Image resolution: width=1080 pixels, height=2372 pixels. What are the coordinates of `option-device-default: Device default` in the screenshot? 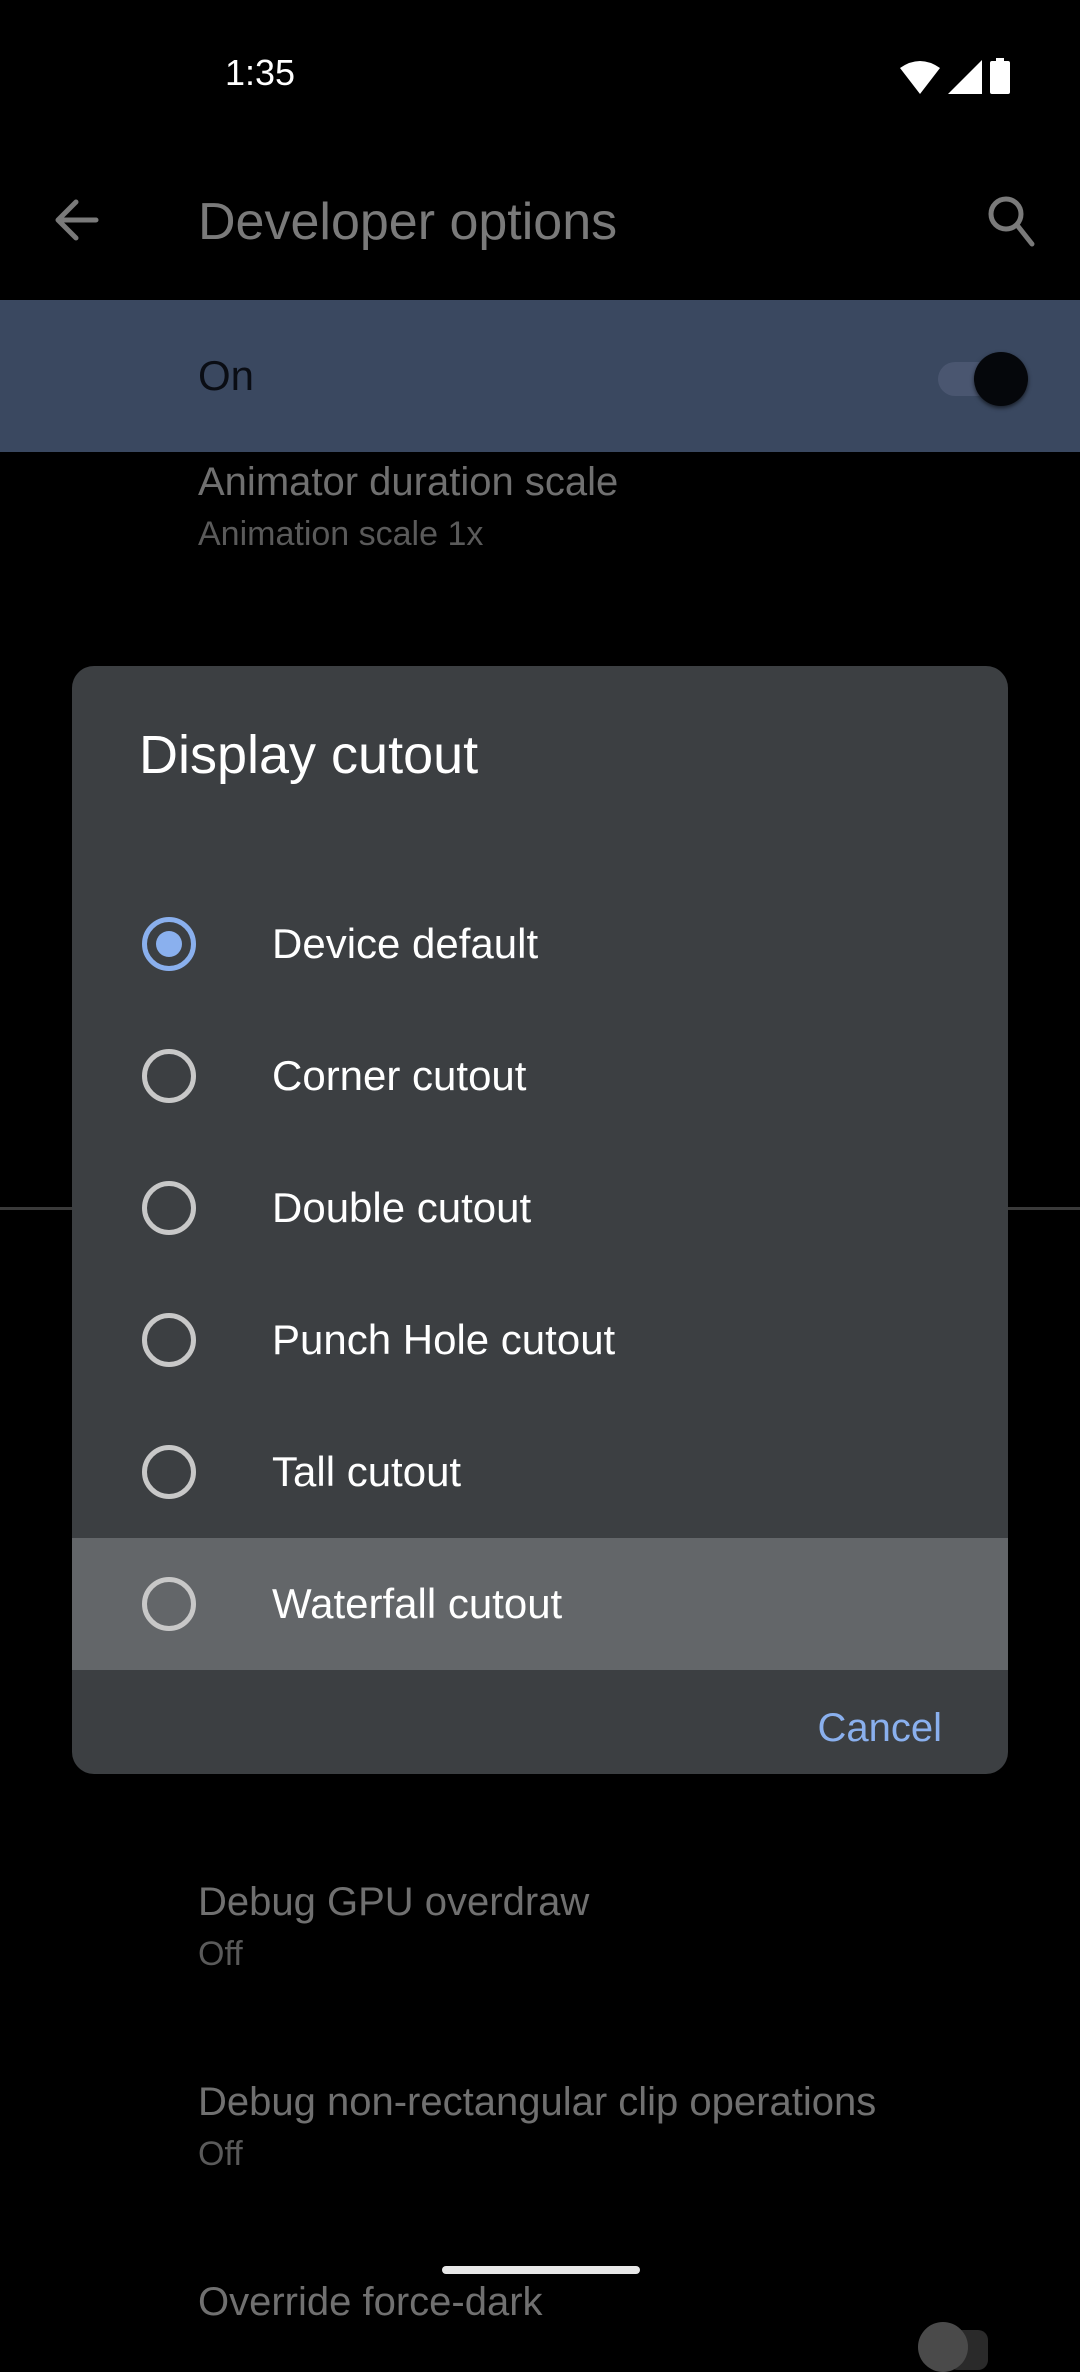 It's located at (540, 944).